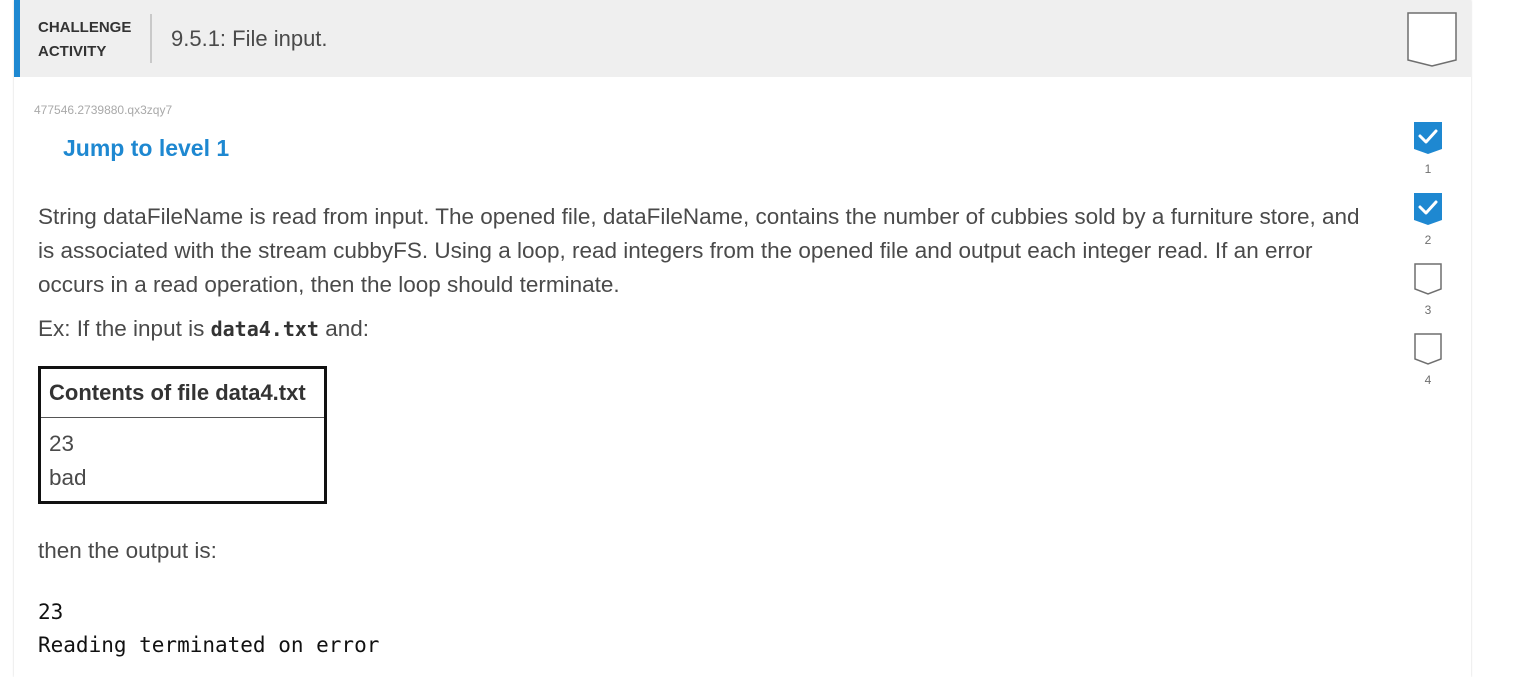  I want to click on file-line: bad, so click(68, 477).